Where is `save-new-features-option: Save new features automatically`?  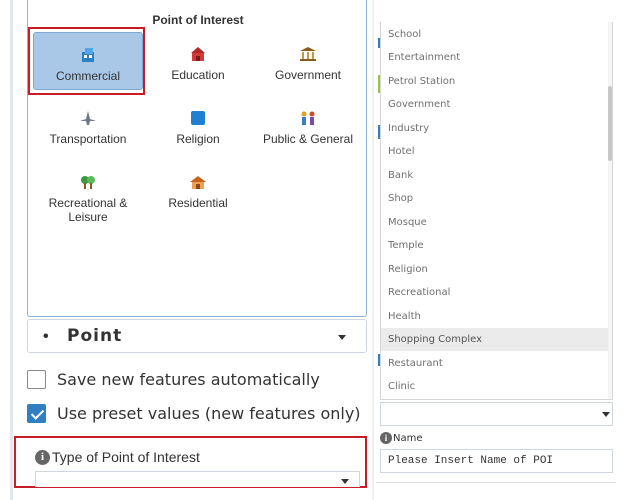
save-new-features-option: Save new features automatically is located at coordinates (173, 379).